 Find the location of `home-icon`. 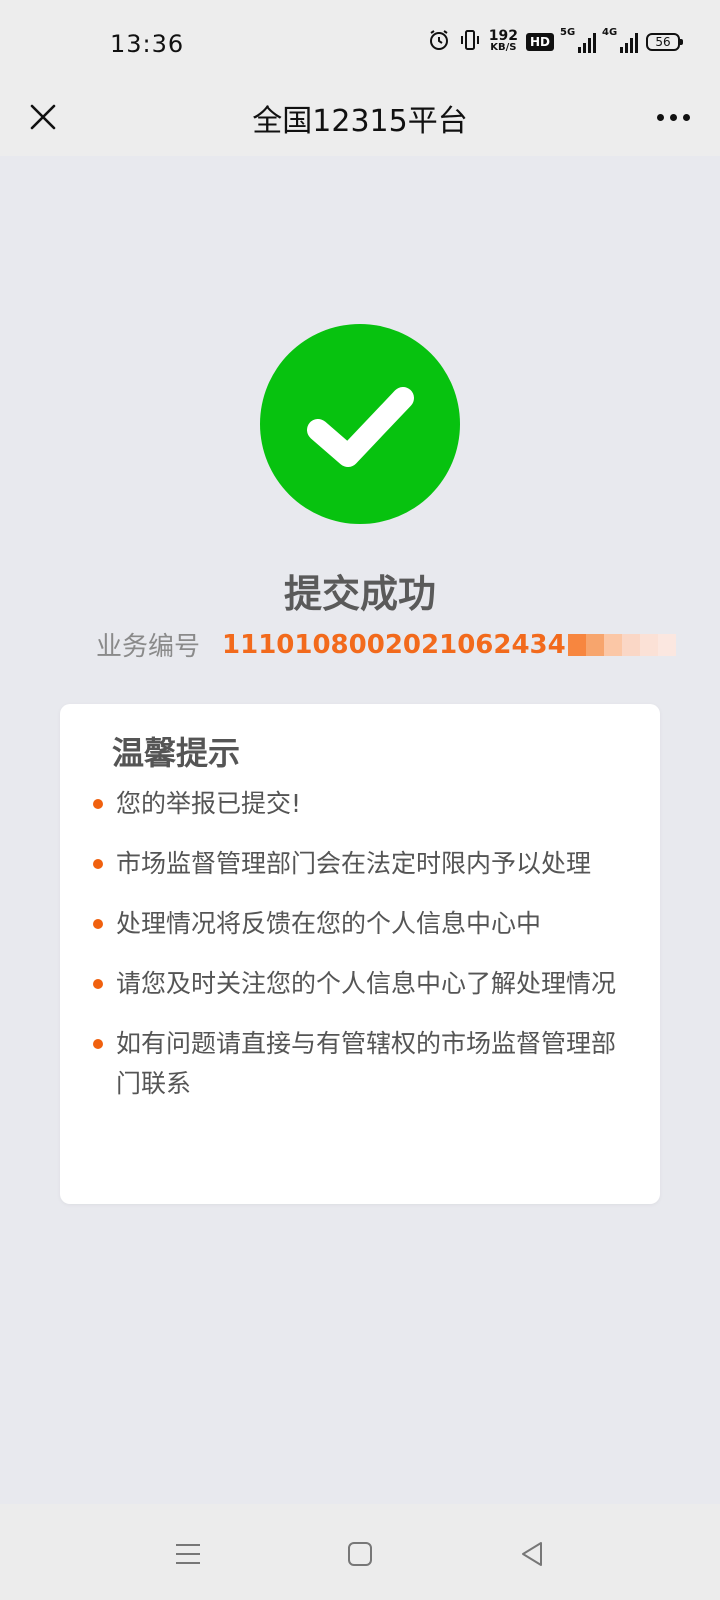

home-icon is located at coordinates (360, 1554).